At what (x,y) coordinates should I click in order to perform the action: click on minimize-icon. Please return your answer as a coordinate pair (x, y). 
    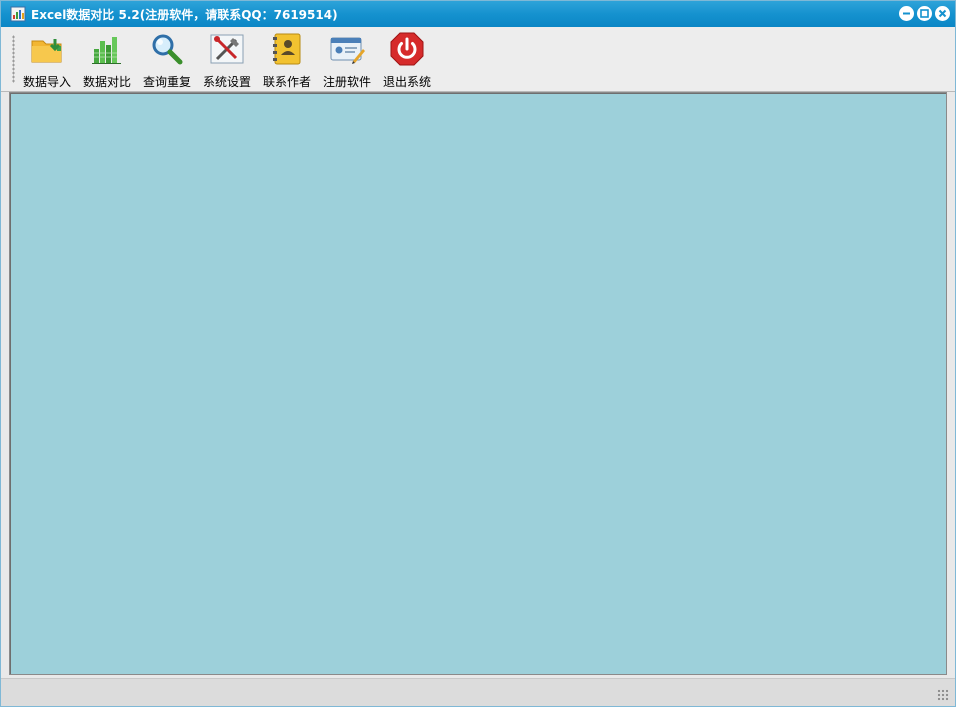
    Looking at the image, I should click on (906, 13).